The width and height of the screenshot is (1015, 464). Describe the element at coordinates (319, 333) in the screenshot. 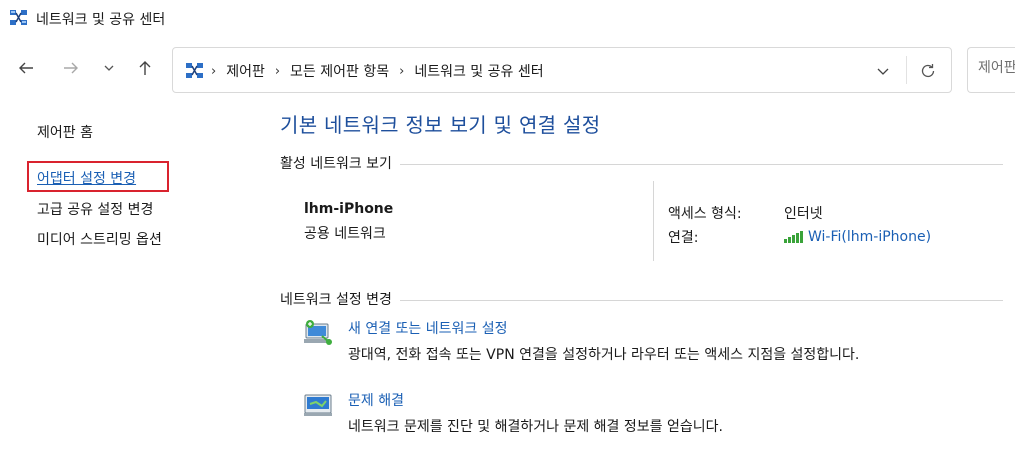

I see `new-connection-icon` at that location.